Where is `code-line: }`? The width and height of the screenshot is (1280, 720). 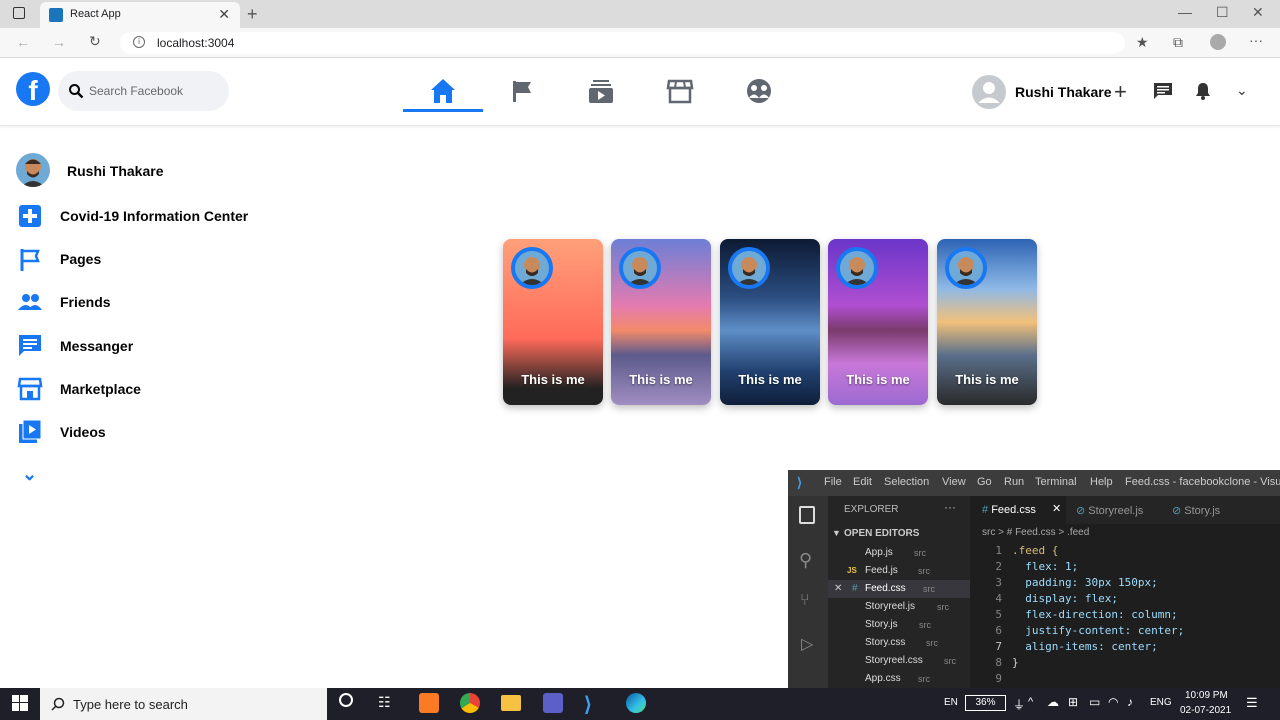 code-line: } is located at coordinates (1015, 662).